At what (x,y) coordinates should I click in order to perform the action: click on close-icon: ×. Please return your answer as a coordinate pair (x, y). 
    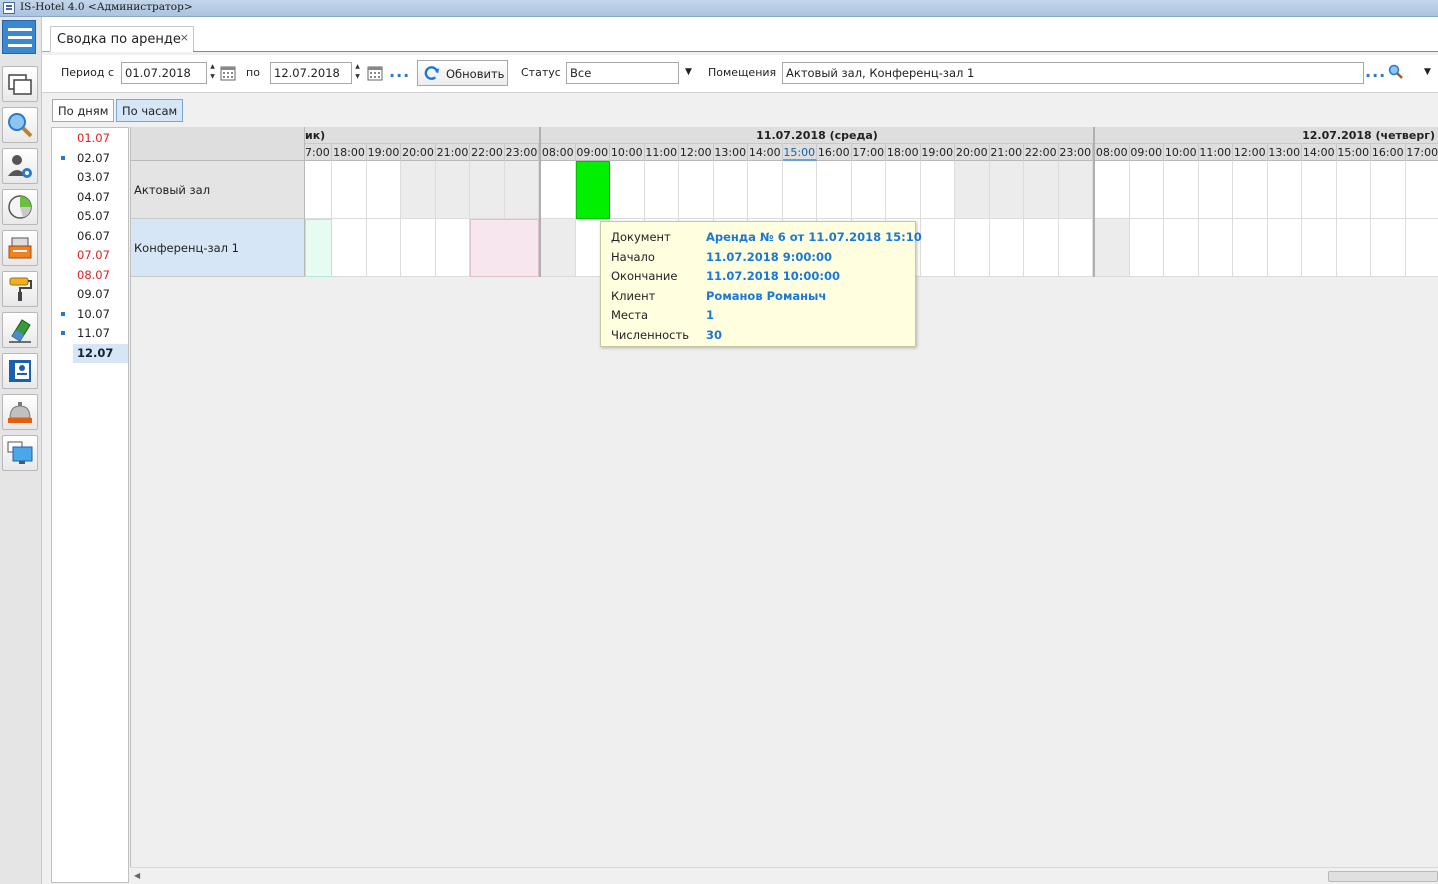
    Looking at the image, I should click on (184, 37).